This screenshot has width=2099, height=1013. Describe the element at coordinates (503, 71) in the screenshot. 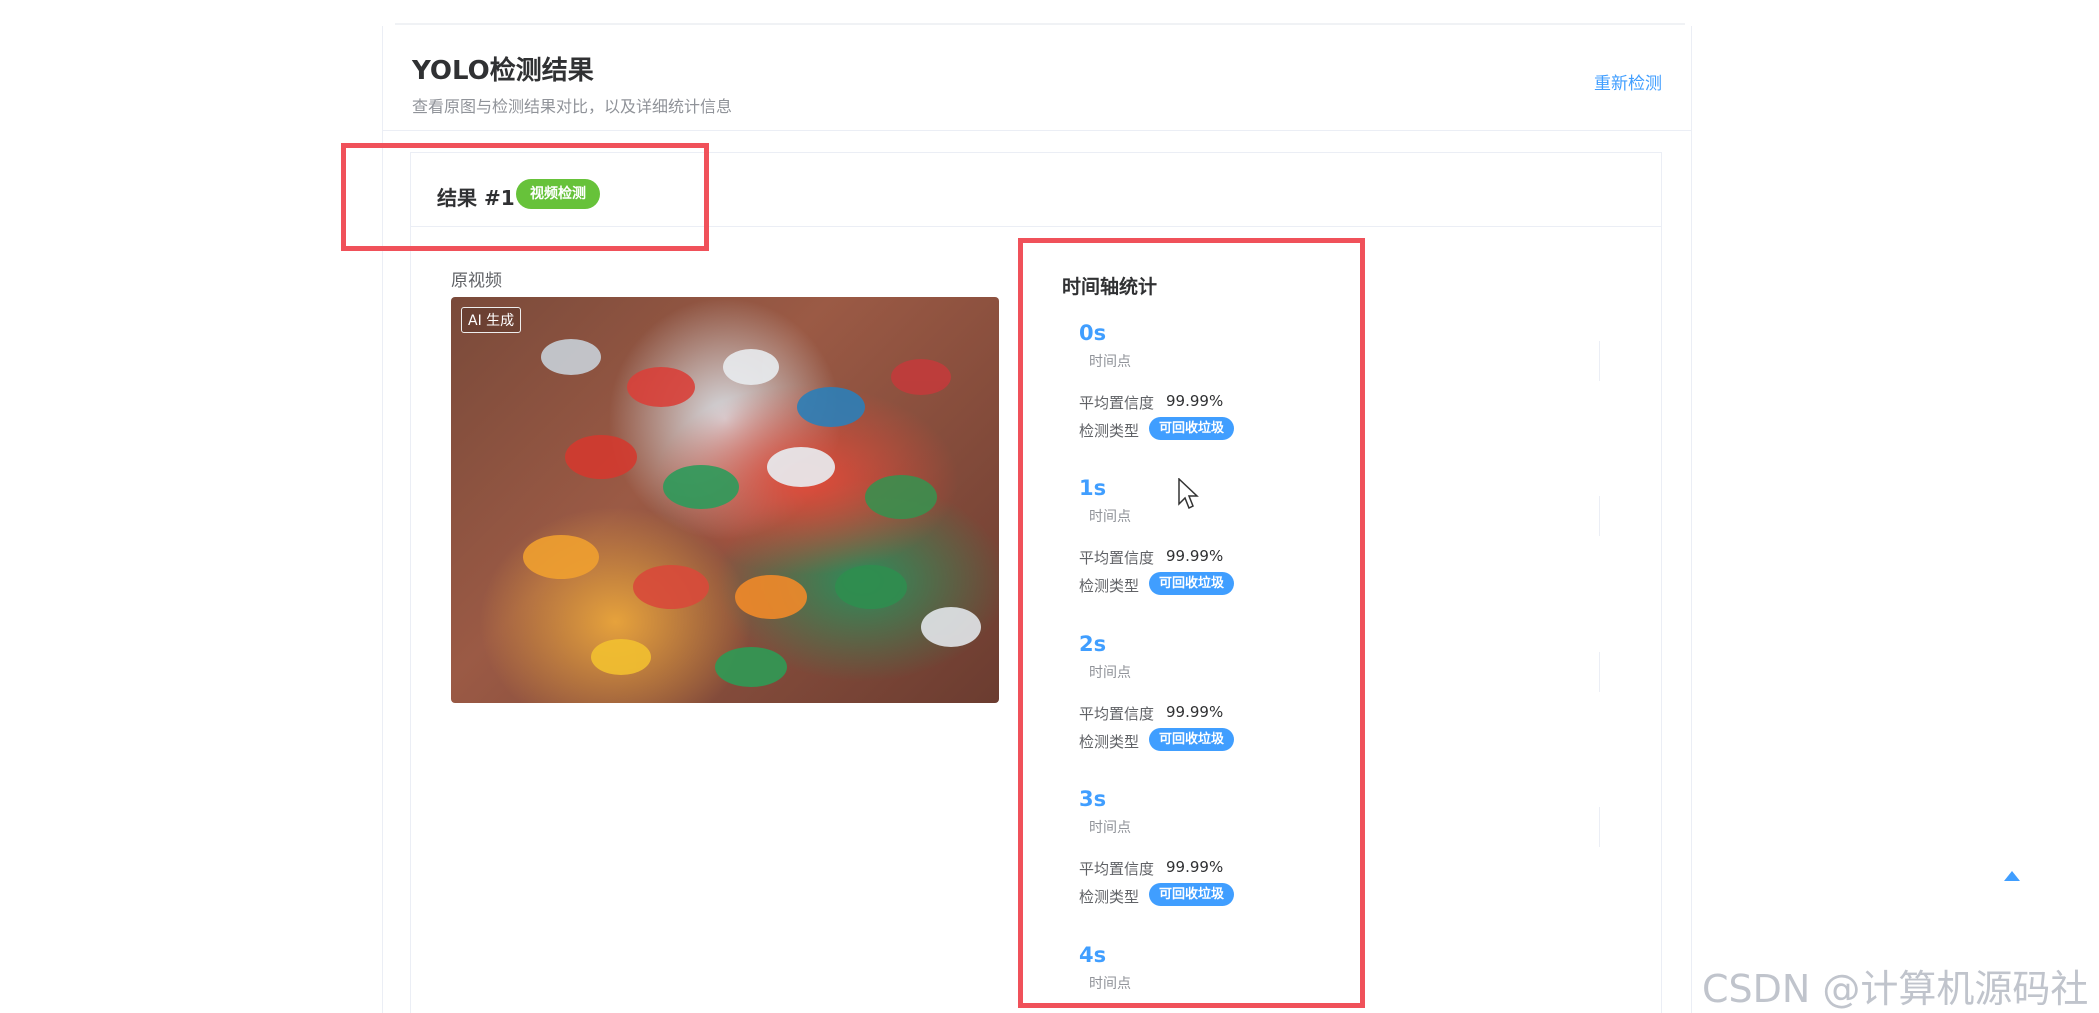

I see `page-title: YOLO检测结果` at that location.